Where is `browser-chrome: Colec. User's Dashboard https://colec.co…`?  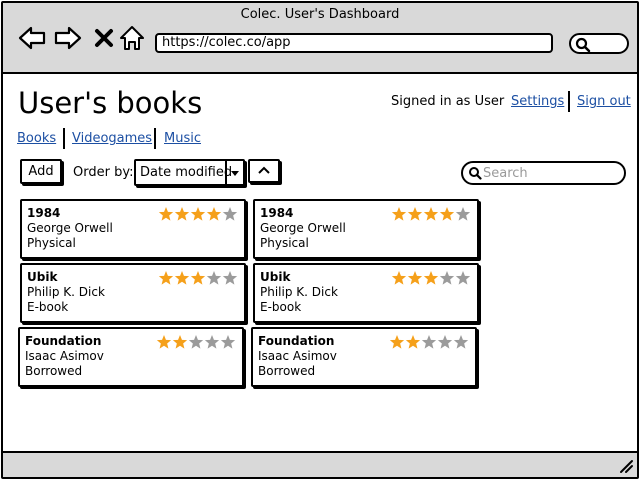
browser-chrome: Colec. User's Dashboard https://colec.co… is located at coordinates (320, 38).